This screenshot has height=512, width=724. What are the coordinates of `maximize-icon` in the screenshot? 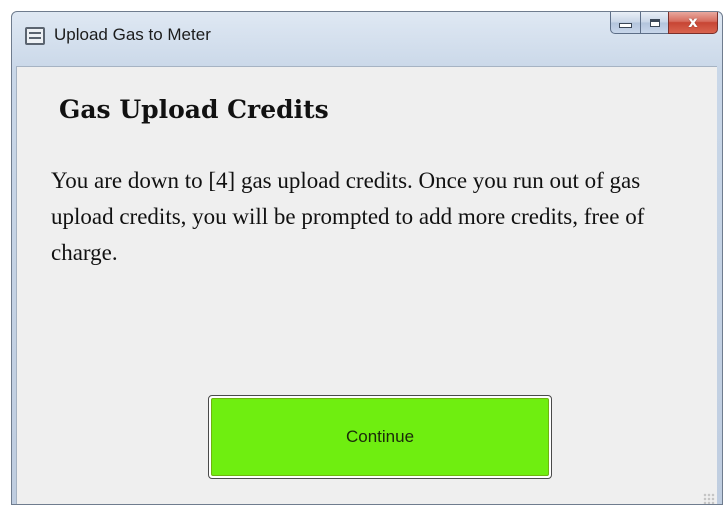 It's located at (654, 22).